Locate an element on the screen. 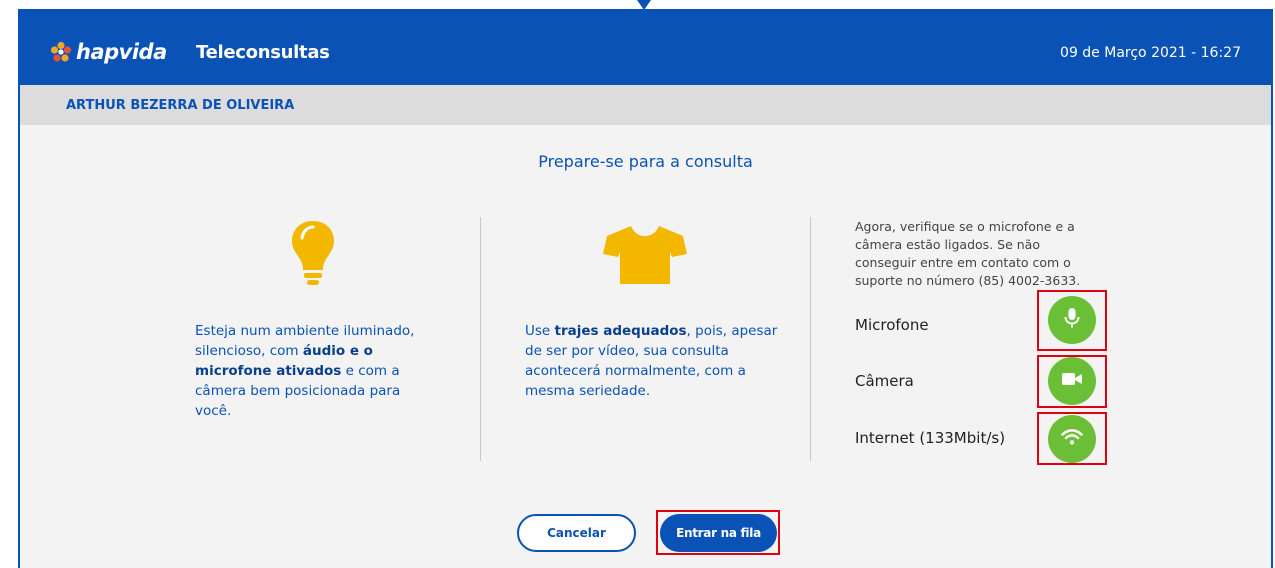 This screenshot has width=1275, height=568. camera-icon is located at coordinates (1072, 381).